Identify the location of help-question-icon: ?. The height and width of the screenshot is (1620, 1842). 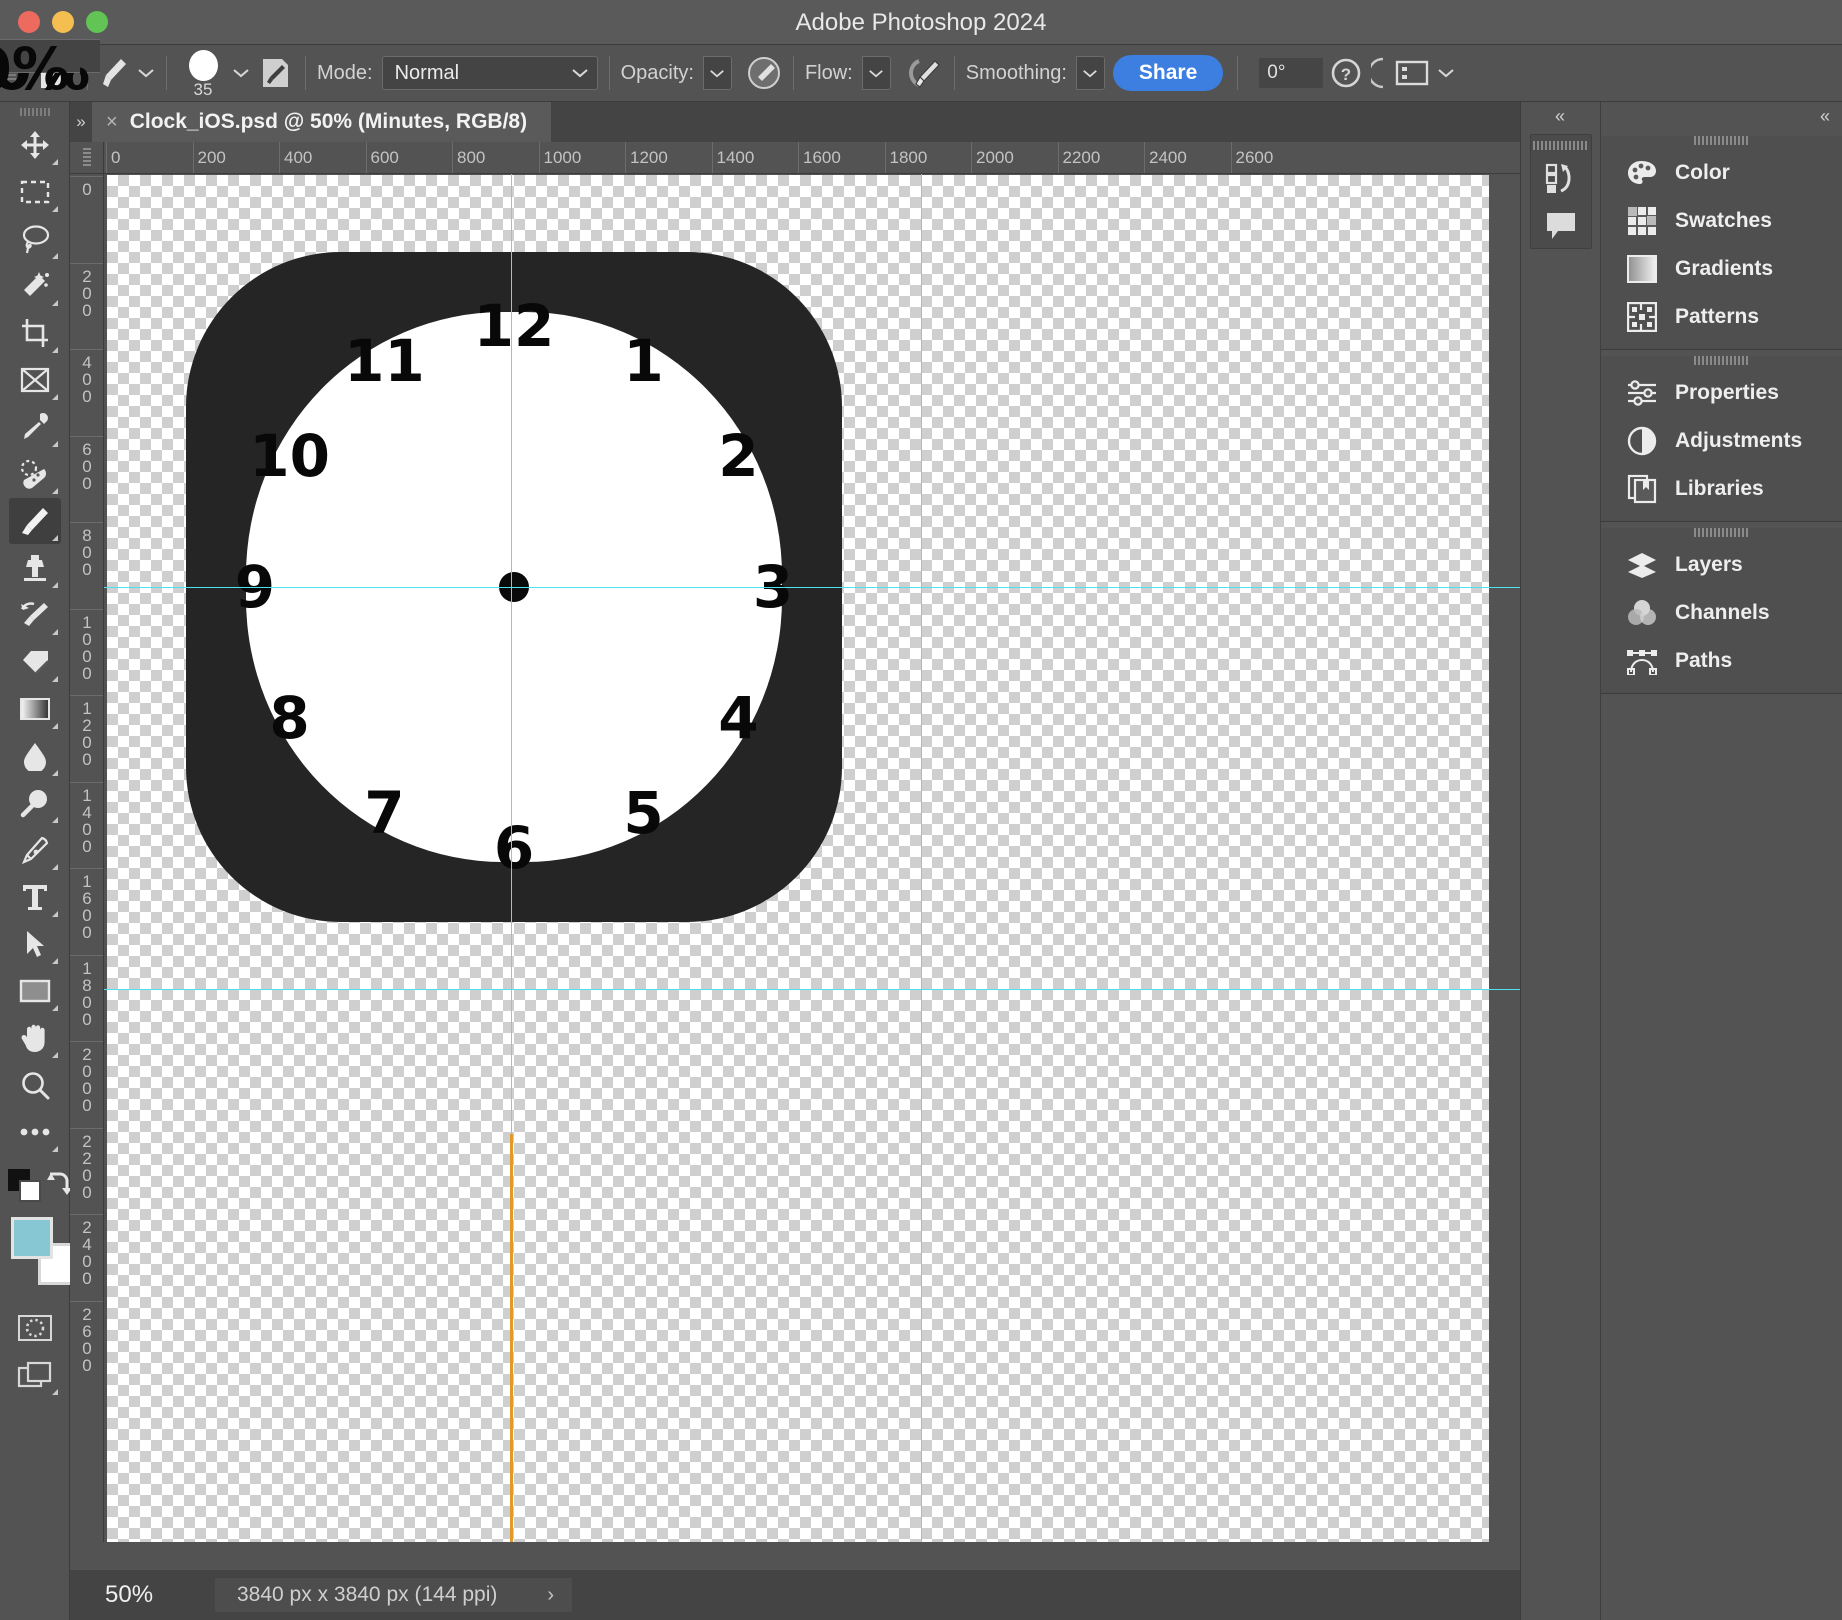
(1346, 73).